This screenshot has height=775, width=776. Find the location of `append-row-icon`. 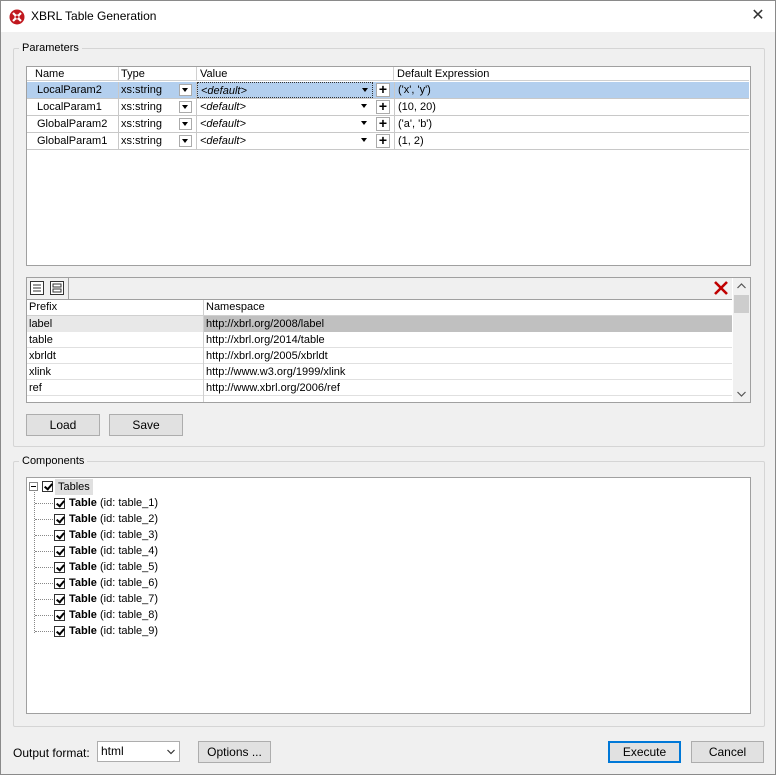

append-row-icon is located at coordinates (57, 288).